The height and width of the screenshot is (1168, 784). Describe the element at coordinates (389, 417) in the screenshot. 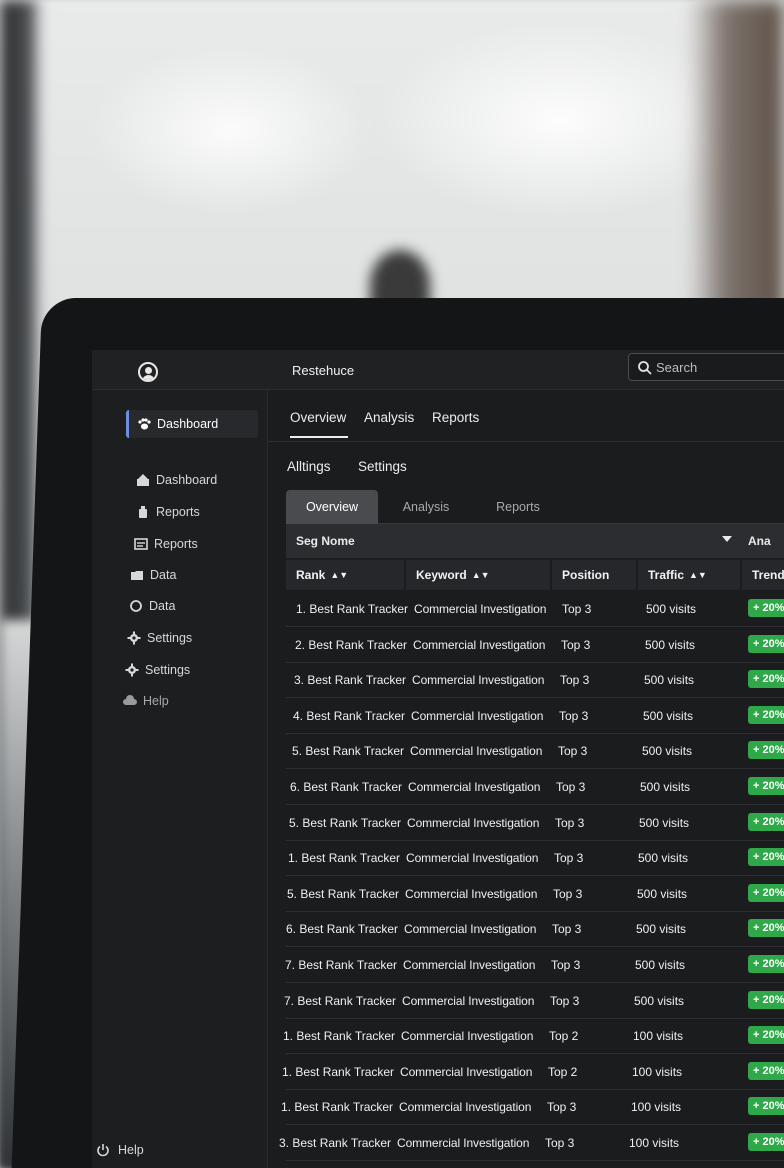

I see `tab-analysis: Analysis` at that location.